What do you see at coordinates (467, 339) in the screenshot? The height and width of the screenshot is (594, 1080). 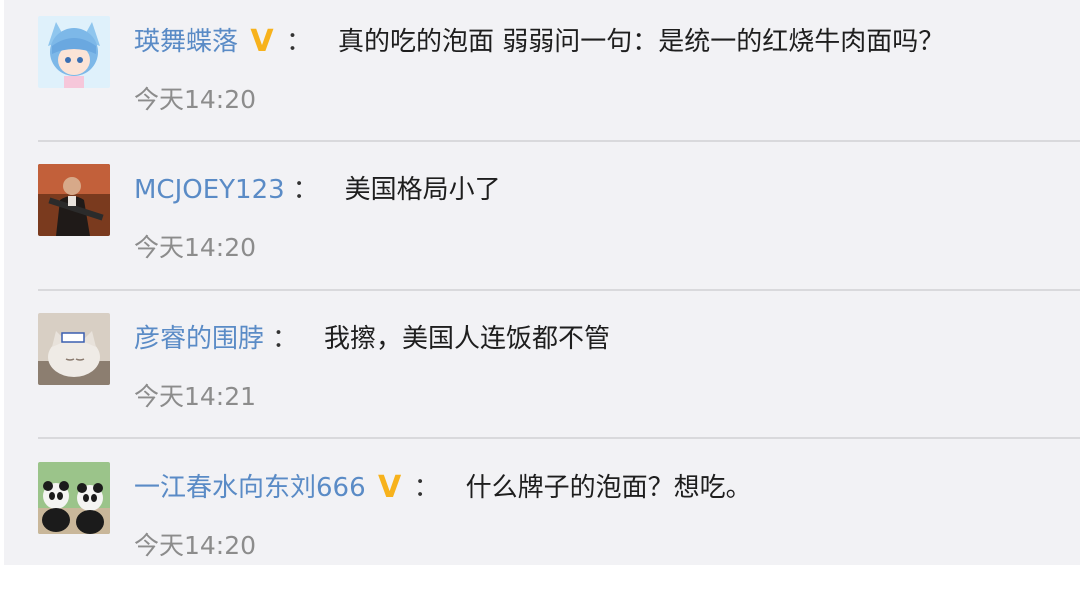 I see `comment-text: 我擦，美国人连饭都不管` at bounding box center [467, 339].